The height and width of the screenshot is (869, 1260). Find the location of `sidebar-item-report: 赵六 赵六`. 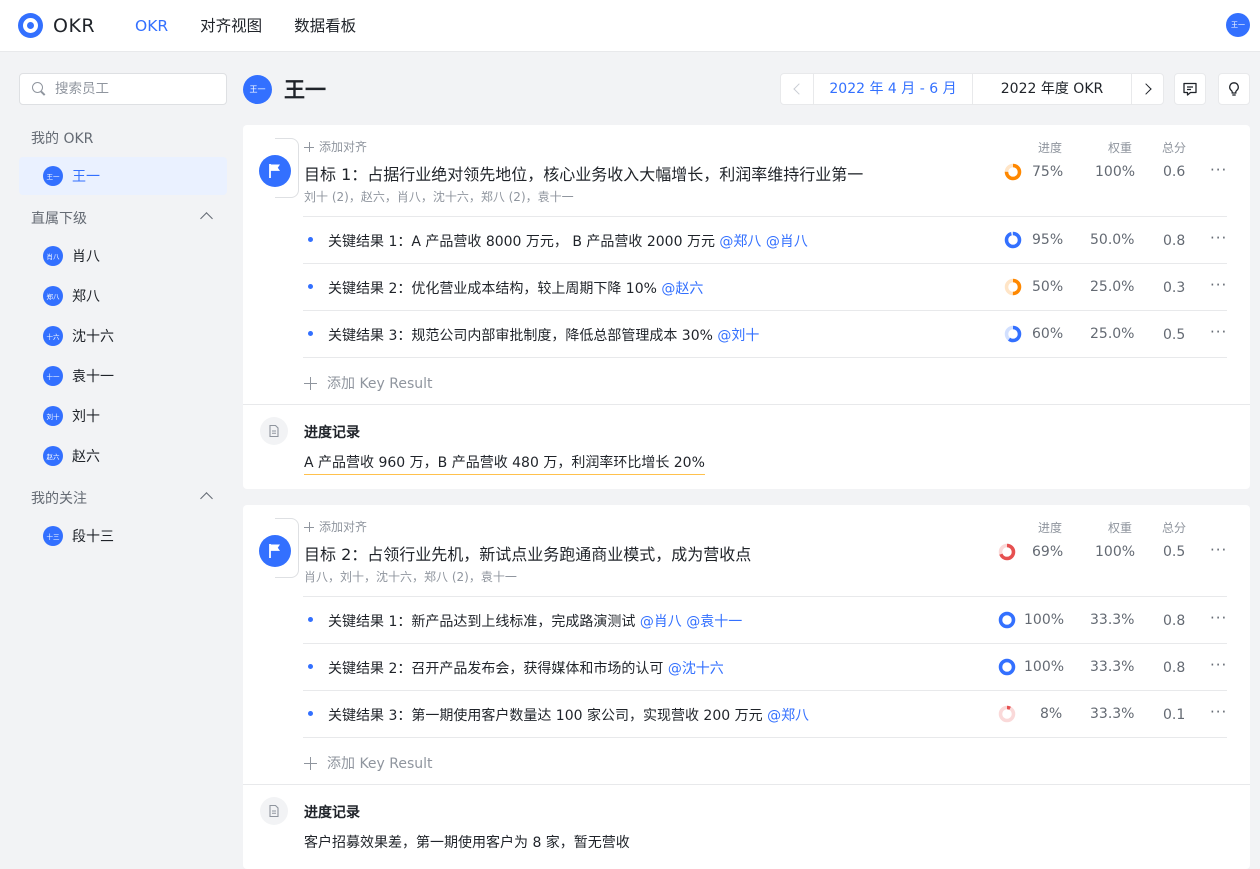

sidebar-item-report: 赵六 赵六 is located at coordinates (123, 456).